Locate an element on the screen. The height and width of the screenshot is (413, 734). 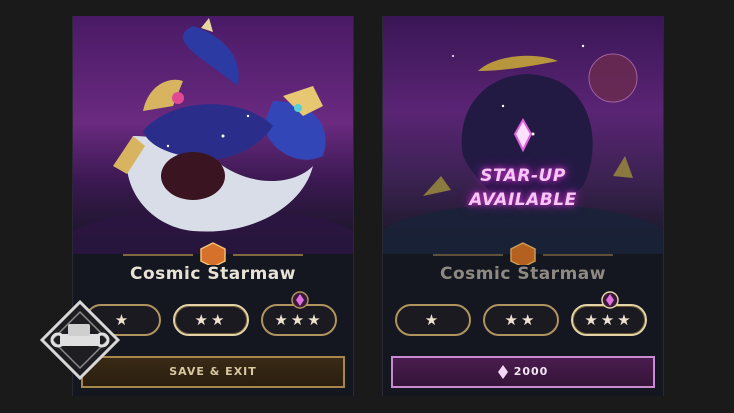
star-up-purchase-button: 2000 is located at coordinates (523, 372).